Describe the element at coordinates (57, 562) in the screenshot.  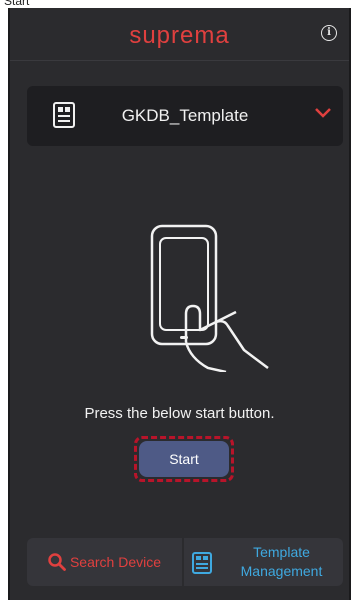
I see `search-icon` at that location.